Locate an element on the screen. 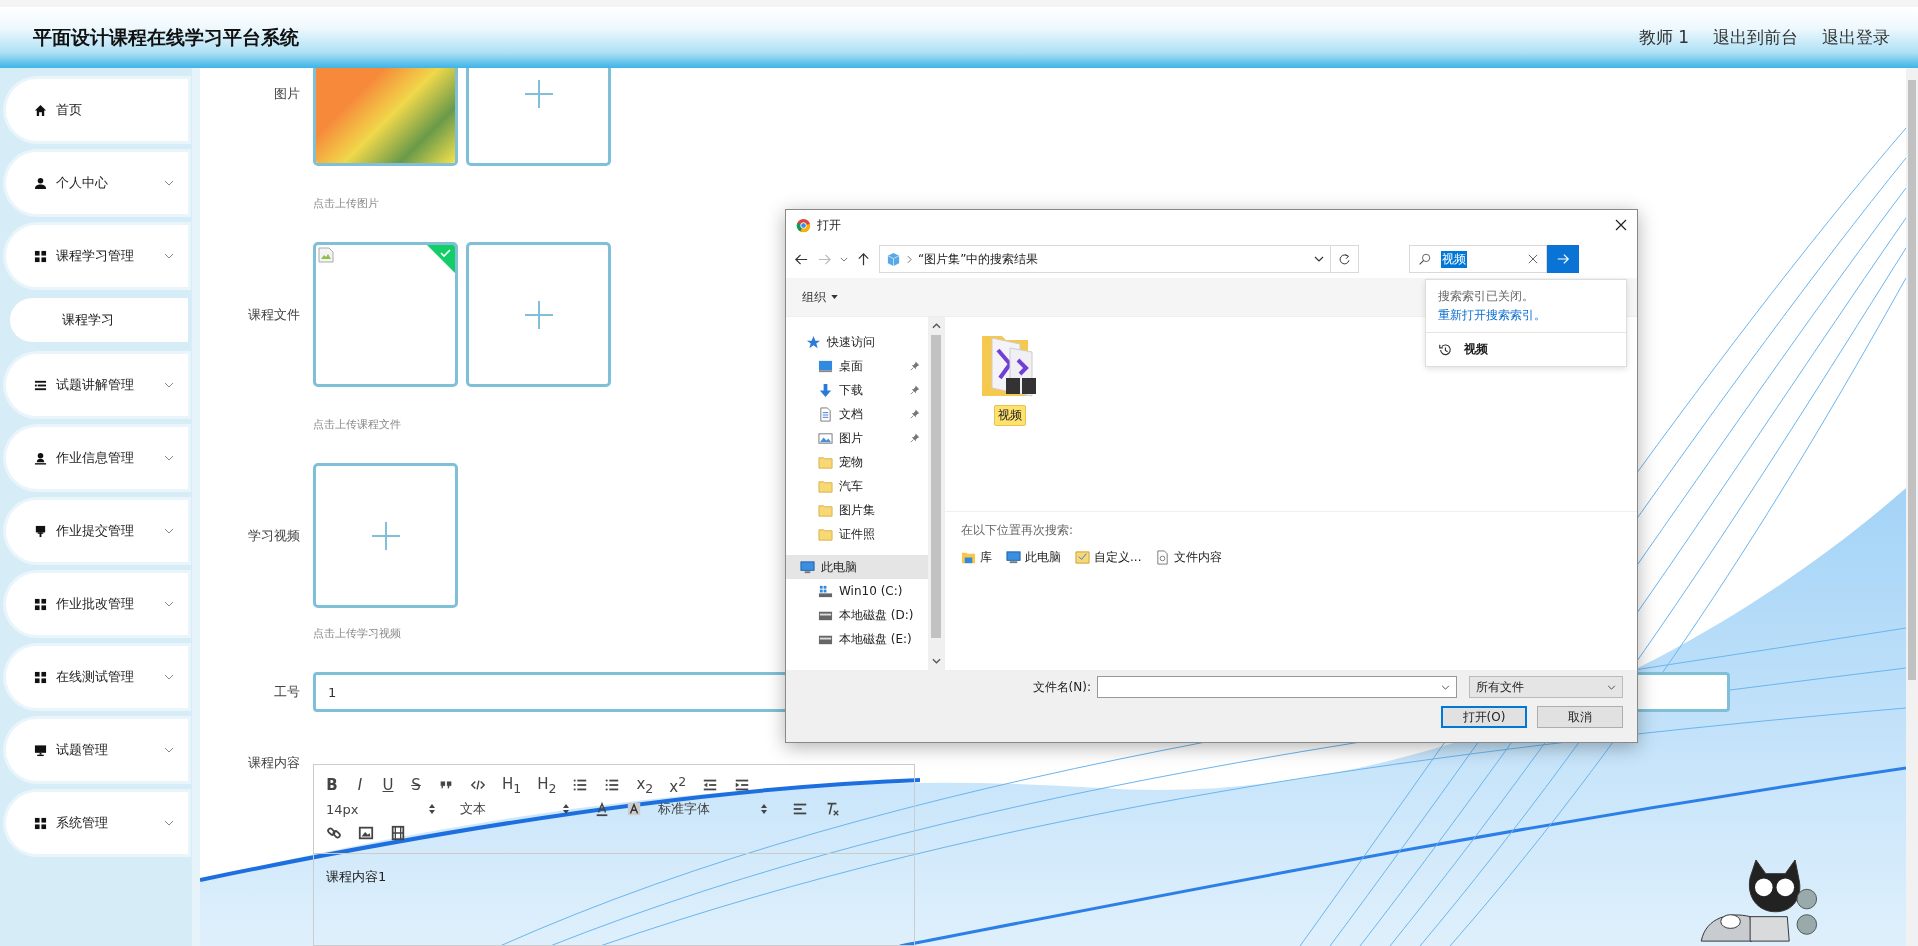 This screenshot has width=1918, height=946. script-button: x$_{2}$ is located at coordinates (645, 785).